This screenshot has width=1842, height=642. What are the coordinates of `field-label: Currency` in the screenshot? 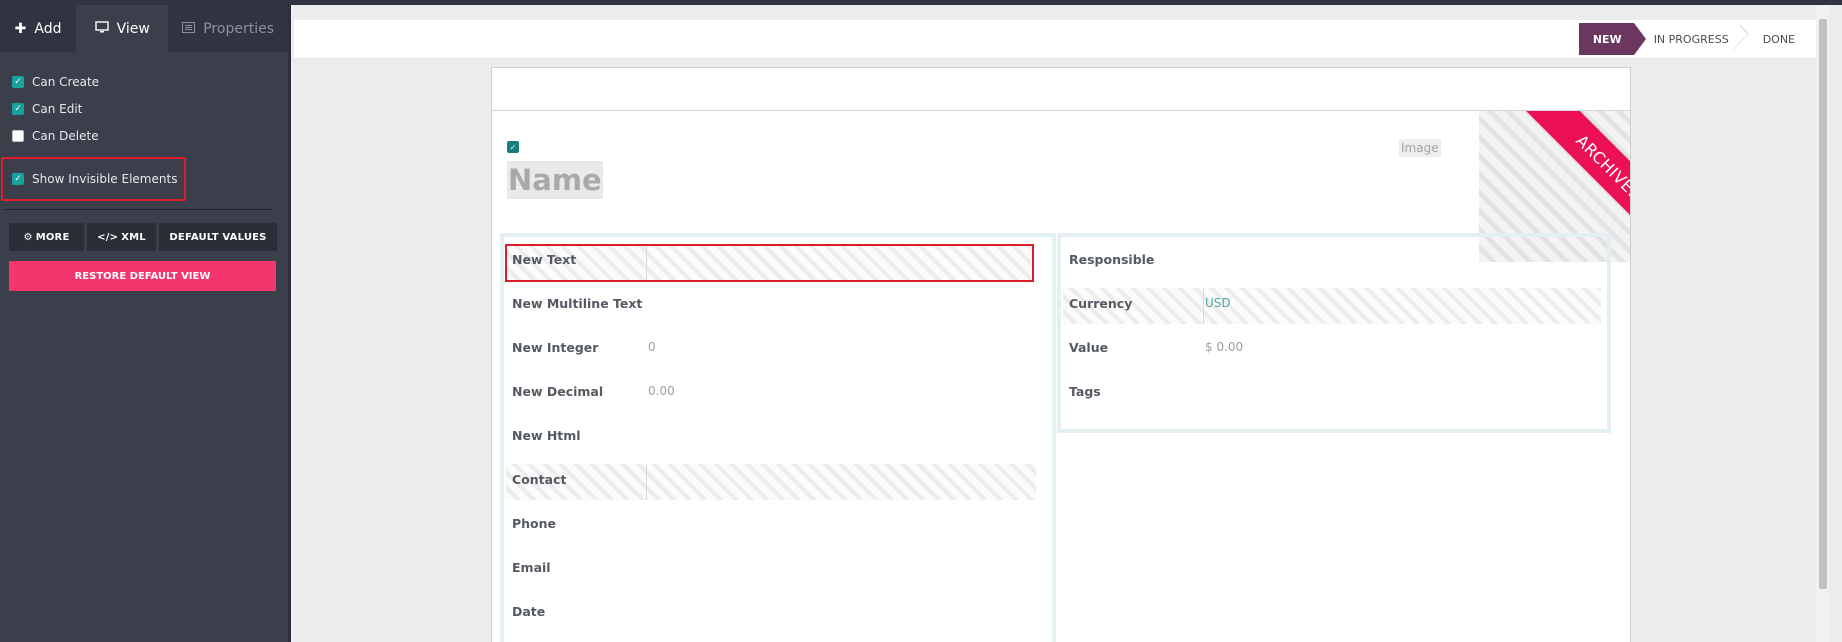 It's located at (1101, 303).